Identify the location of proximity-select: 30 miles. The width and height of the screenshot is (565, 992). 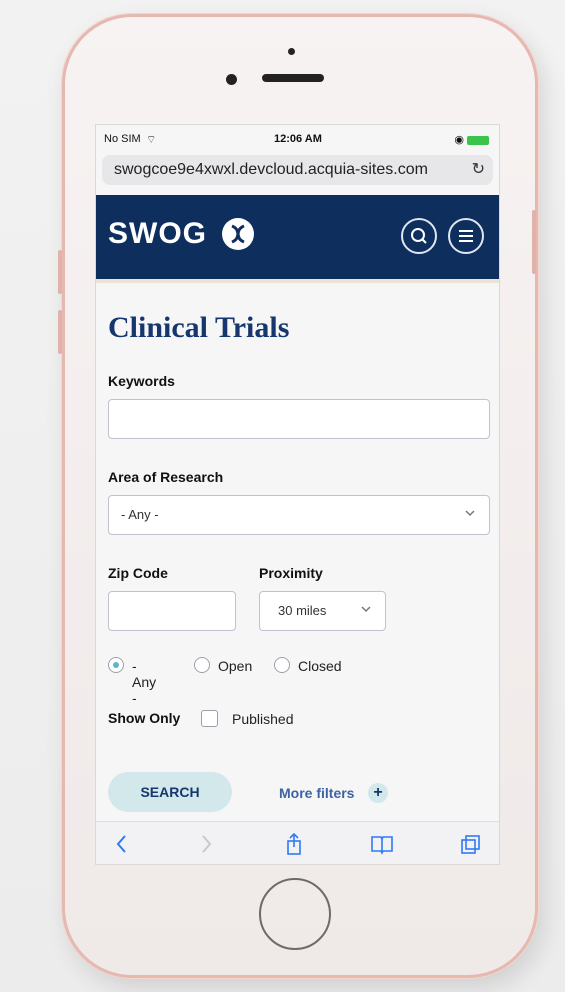
(322, 611).